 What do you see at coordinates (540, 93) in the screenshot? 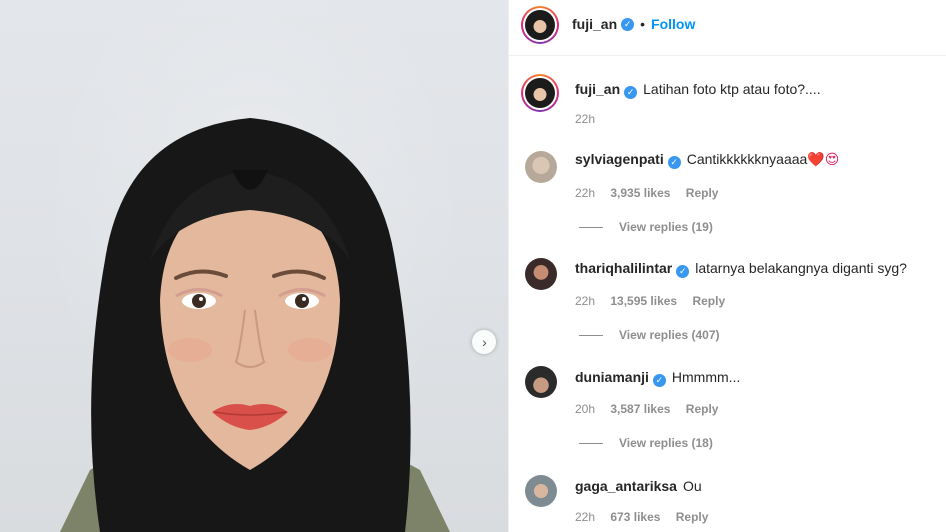
I see `caption-avatar` at bounding box center [540, 93].